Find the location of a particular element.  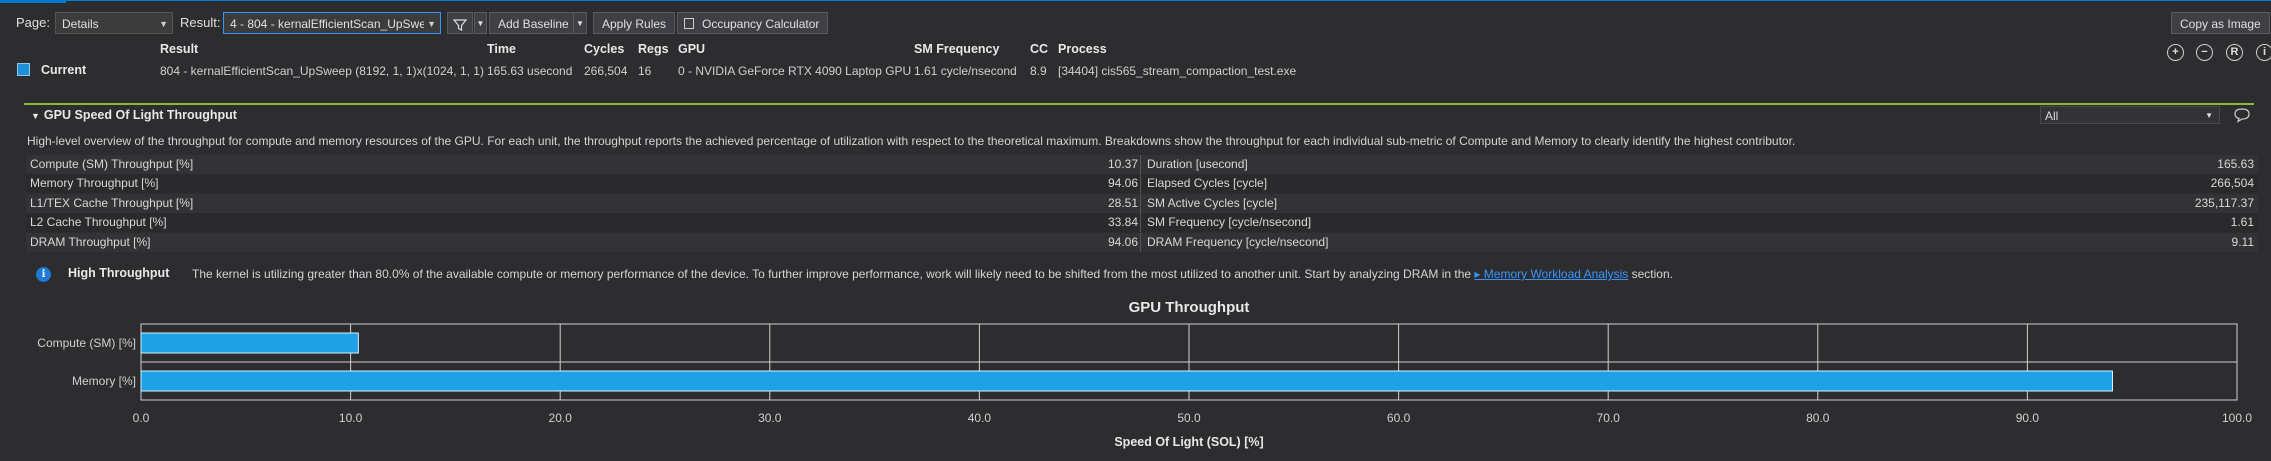

metric-name: Duration [usecond] is located at coordinates (1197, 164).